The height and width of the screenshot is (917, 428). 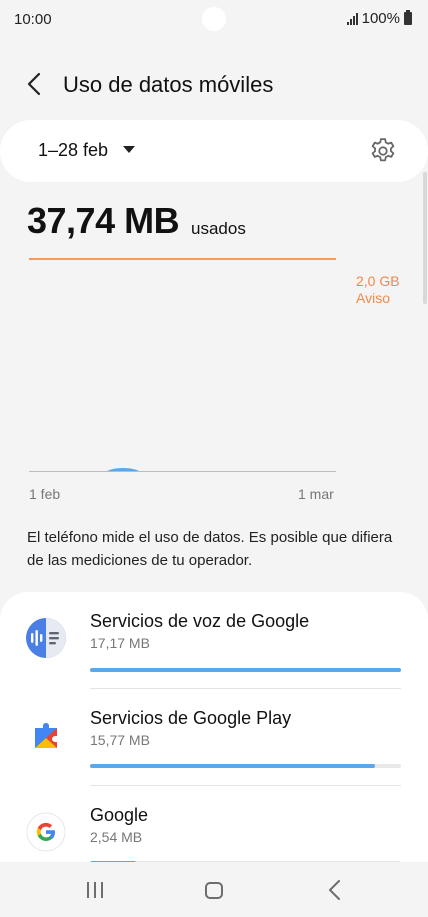 I want to click on app-row-google-voice: Servicios de voz de Google 17,17 MB, so click(x=214, y=640).